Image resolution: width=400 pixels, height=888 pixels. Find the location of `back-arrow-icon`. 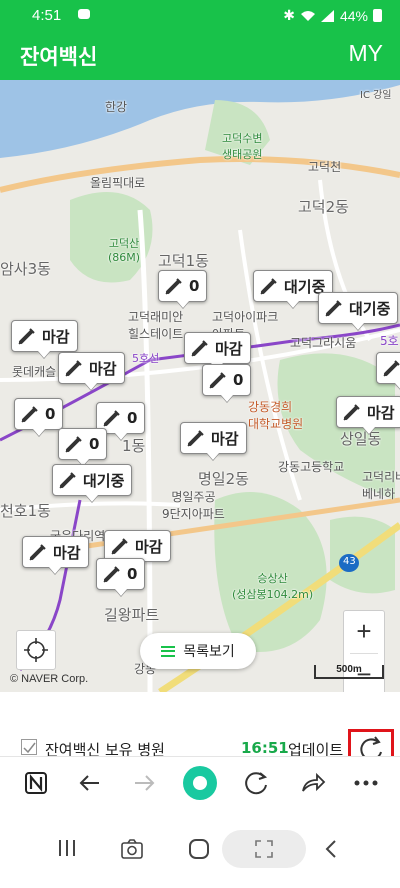

back-arrow-icon is located at coordinates (90, 783).